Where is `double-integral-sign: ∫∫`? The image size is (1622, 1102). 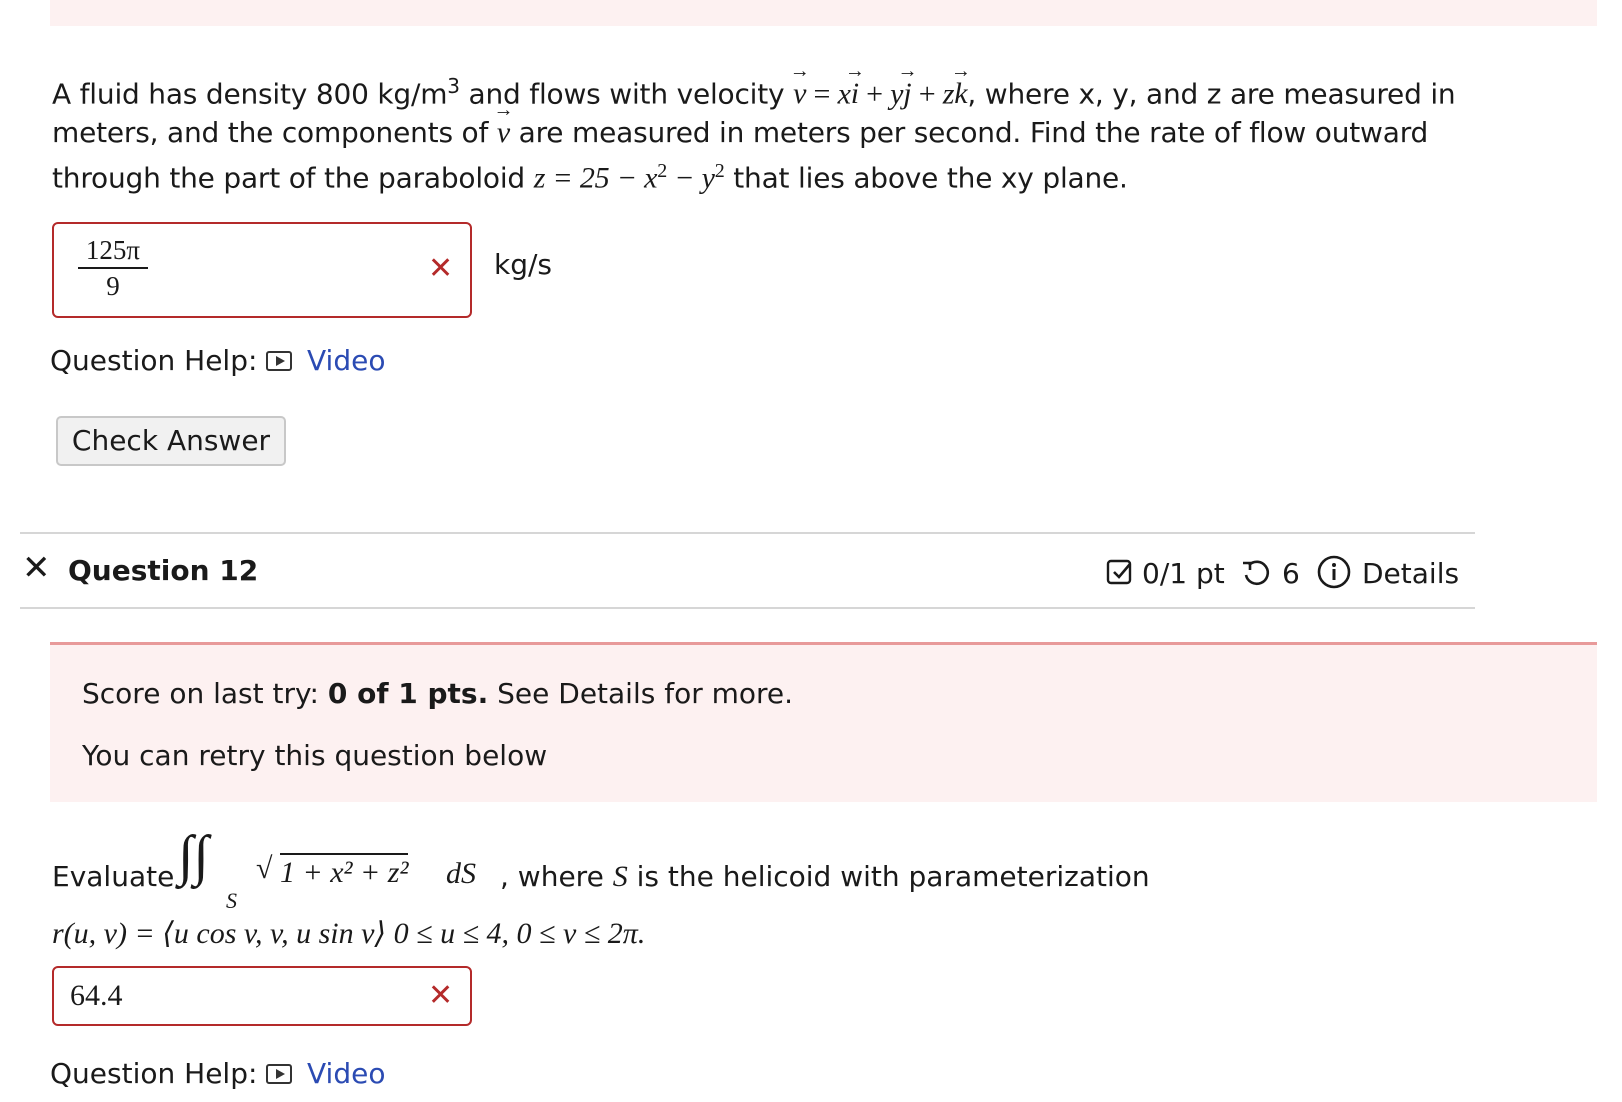 double-integral-sign: ∫∫ is located at coordinates (193, 856).